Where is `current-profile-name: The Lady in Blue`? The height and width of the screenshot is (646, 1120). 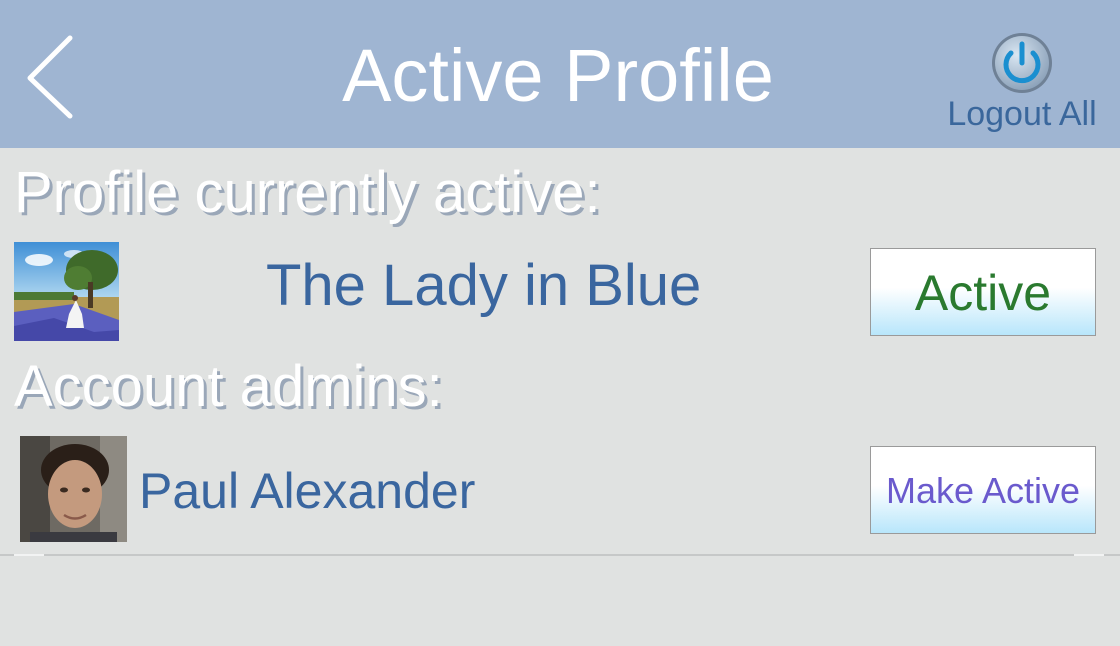
current-profile-name: The Lady in Blue is located at coordinates (484, 285).